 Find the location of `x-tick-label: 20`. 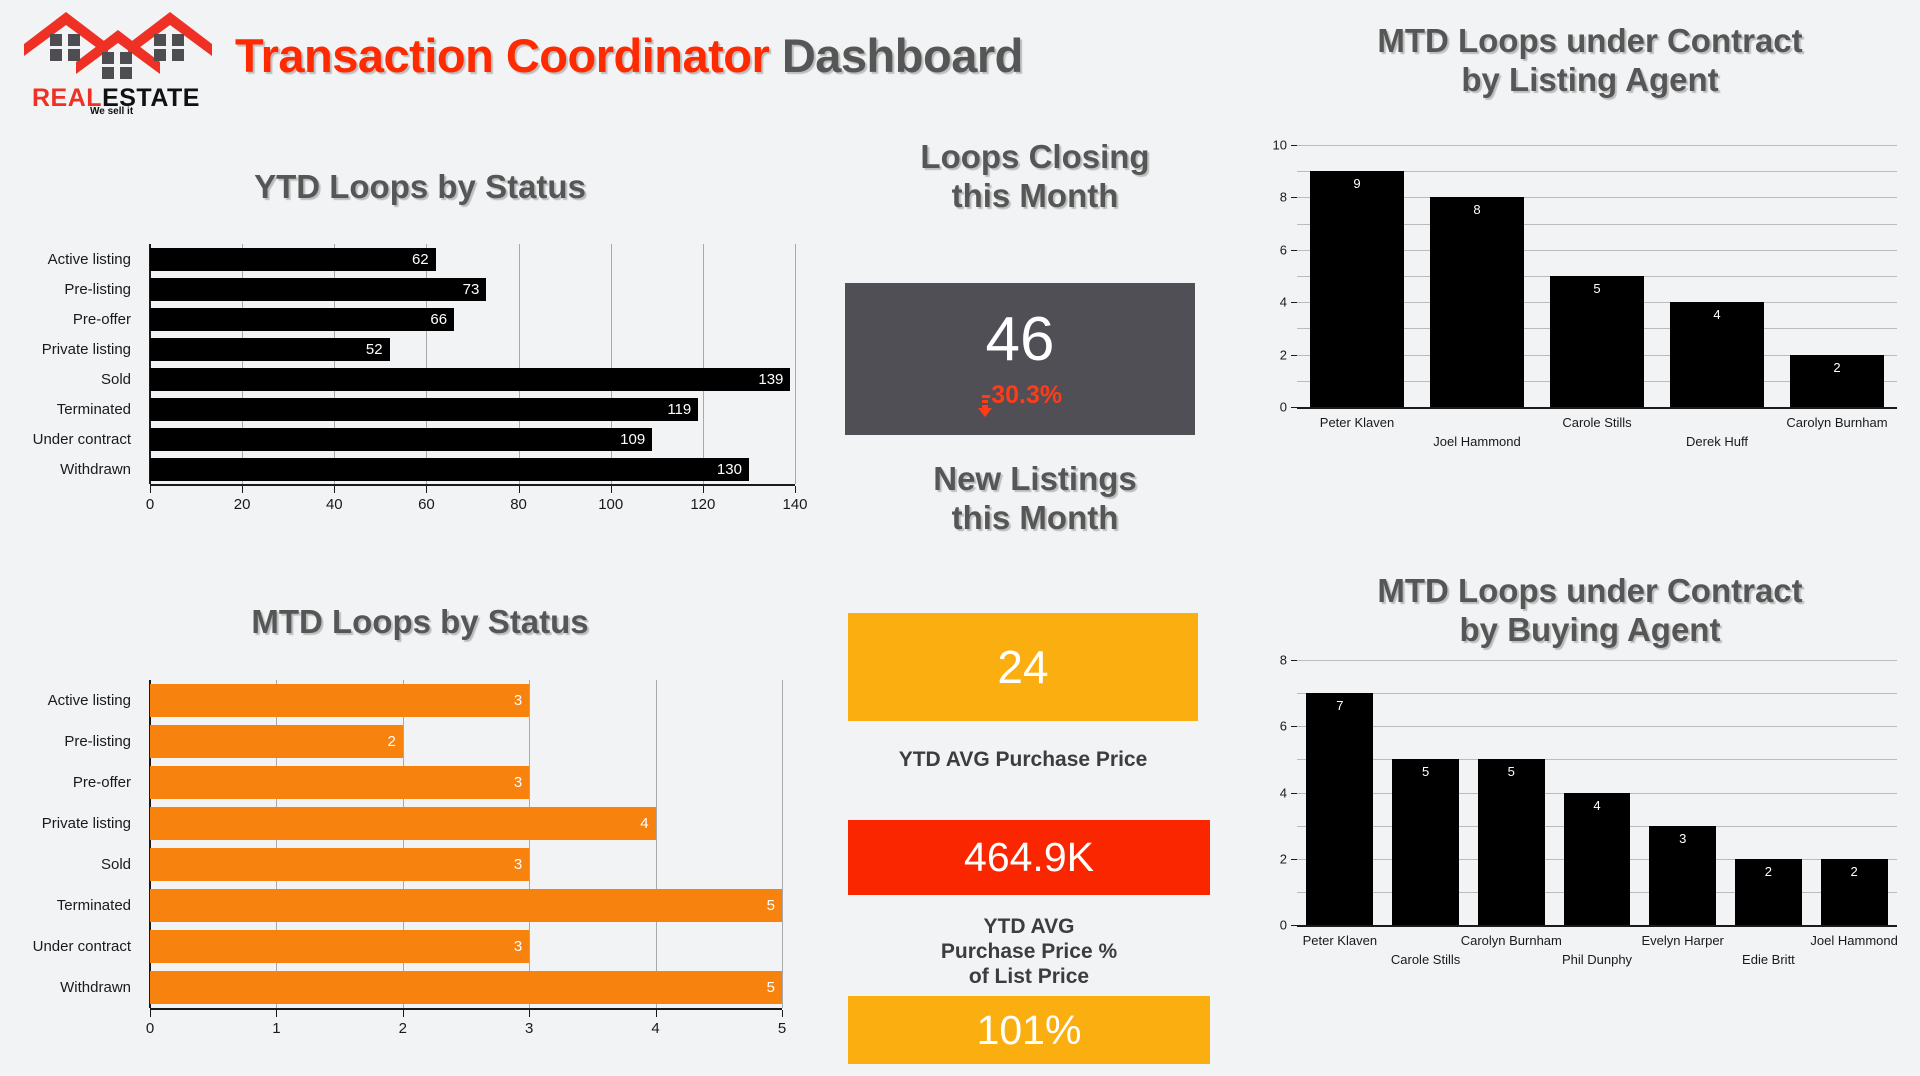

x-tick-label: 20 is located at coordinates (242, 504).